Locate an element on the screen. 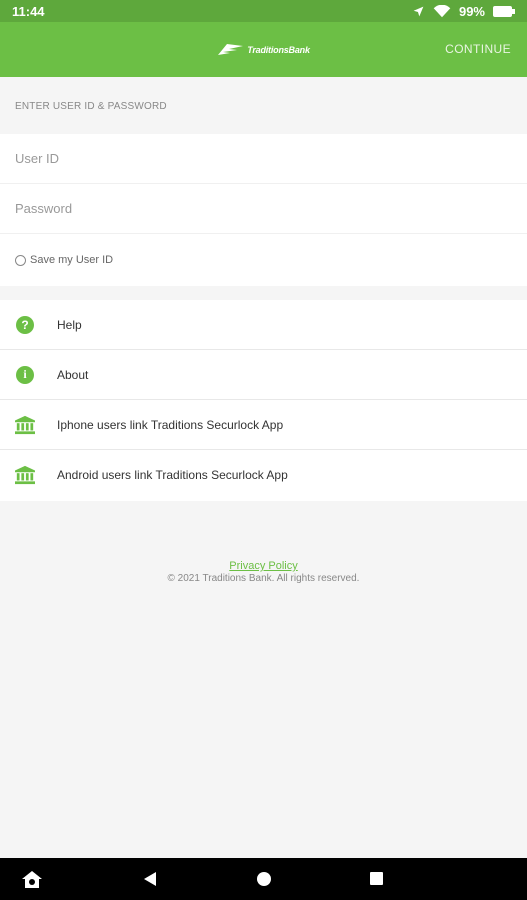  userid-input is located at coordinates (271, 158).